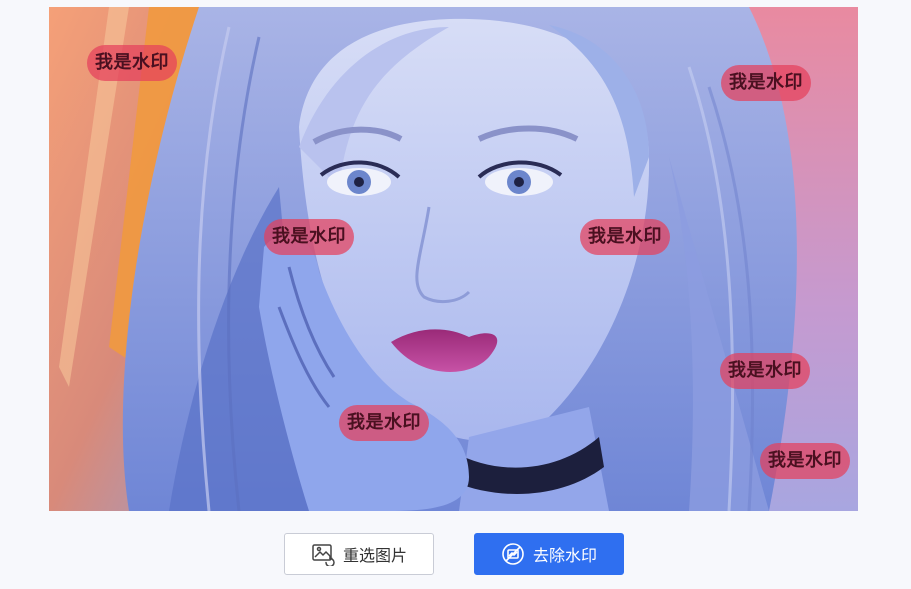 The width and height of the screenshot is (911, 589). What do you see at coordinates (513, 554) in the screenshot?
I see `no-watermark-icon` at bounding box center [513, 554].